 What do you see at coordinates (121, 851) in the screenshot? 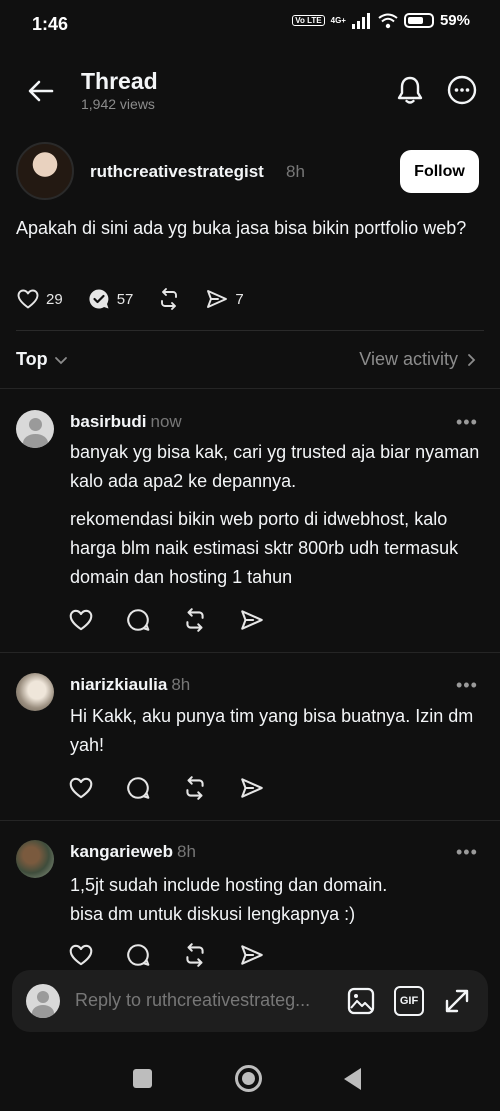
I see `username-text: kangarieweb` at bounding box center [121, 851].